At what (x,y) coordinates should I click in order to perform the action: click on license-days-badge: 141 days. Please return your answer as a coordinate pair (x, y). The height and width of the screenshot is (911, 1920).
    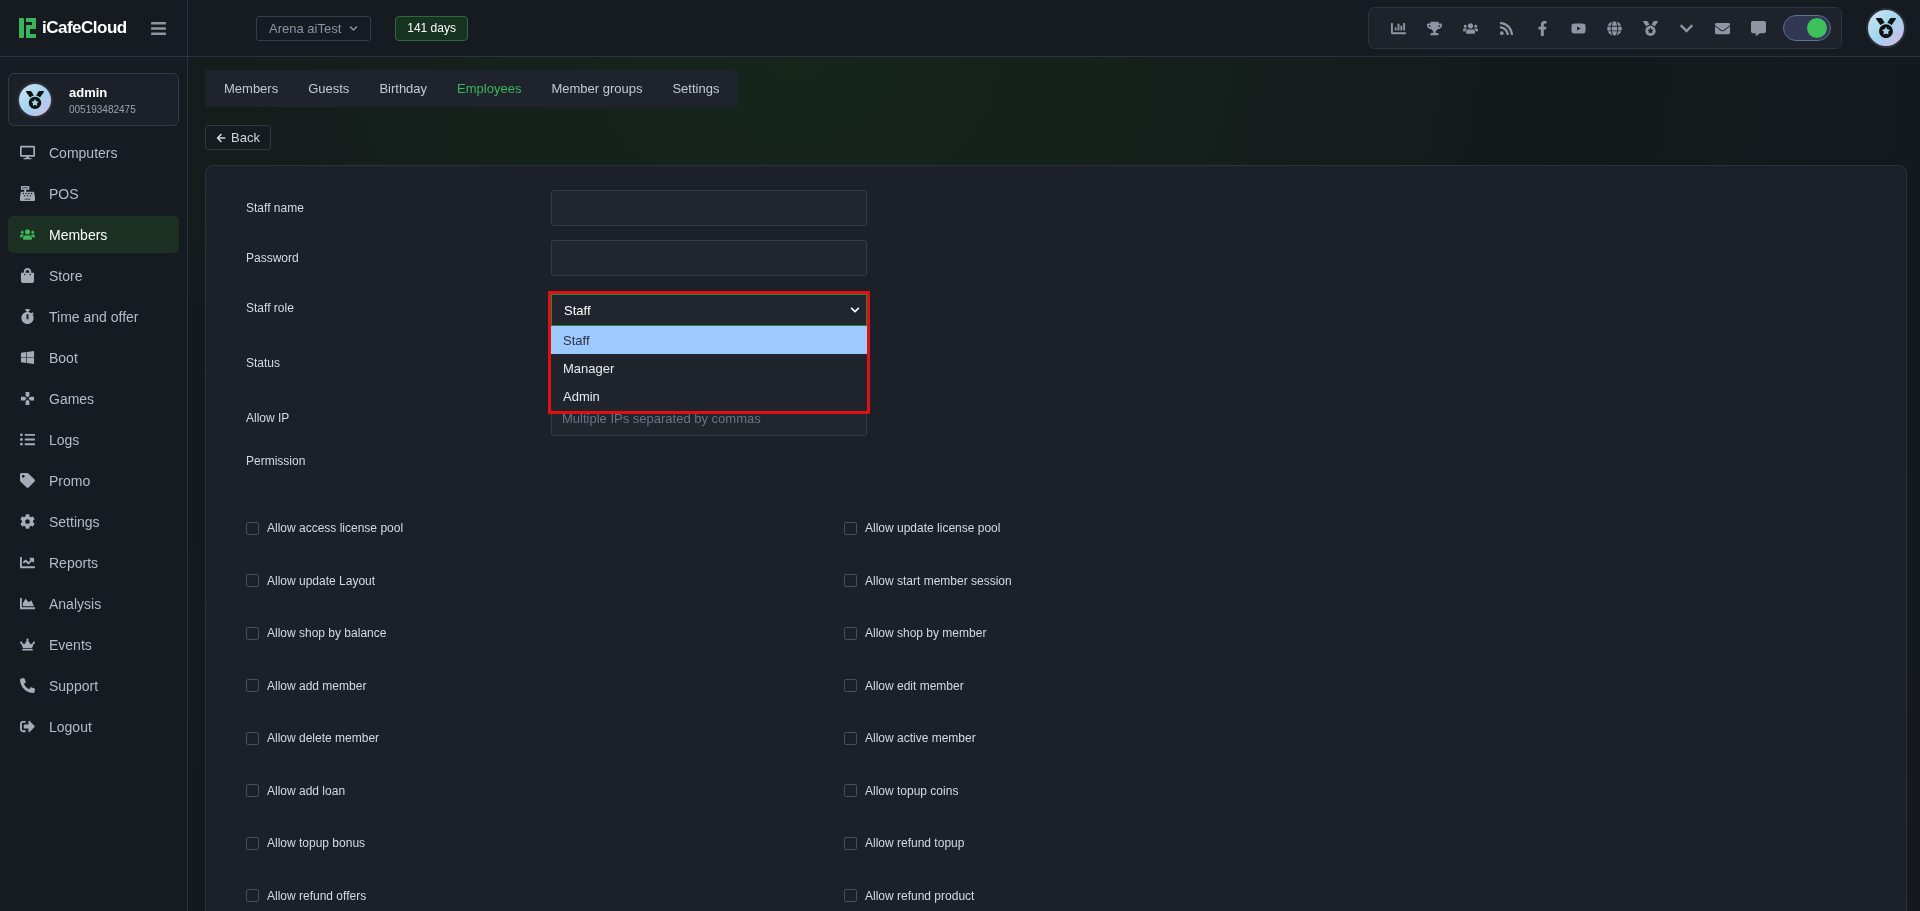
    Looking at the image, I should click on (431, 28).